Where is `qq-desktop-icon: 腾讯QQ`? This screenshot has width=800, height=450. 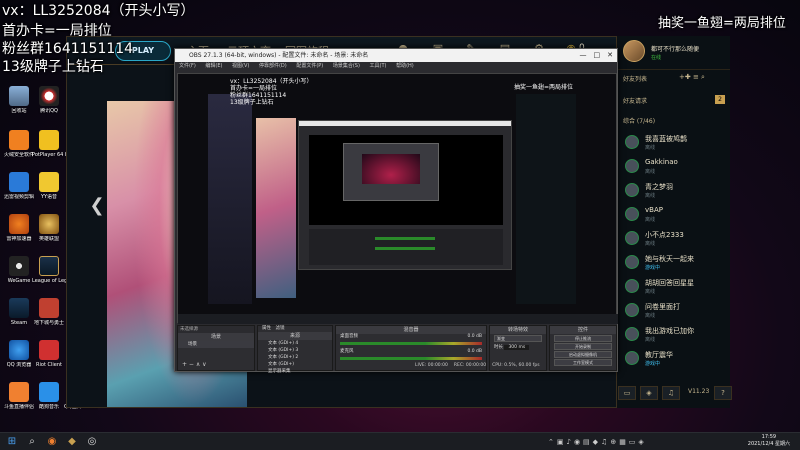 qq-desktop-icon: 腾讯QQ is located at coordinates (49, 100).